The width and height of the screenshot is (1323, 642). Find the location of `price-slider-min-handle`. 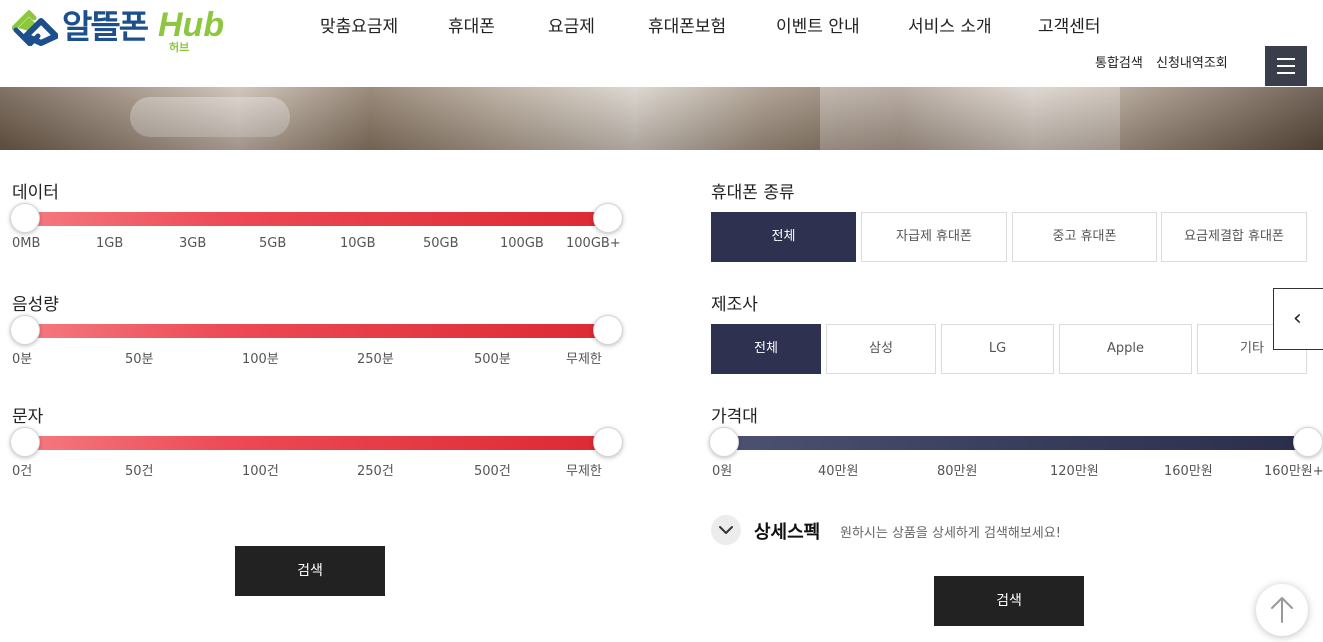

price-slider-min-handle is located at coordinates (724, 442).